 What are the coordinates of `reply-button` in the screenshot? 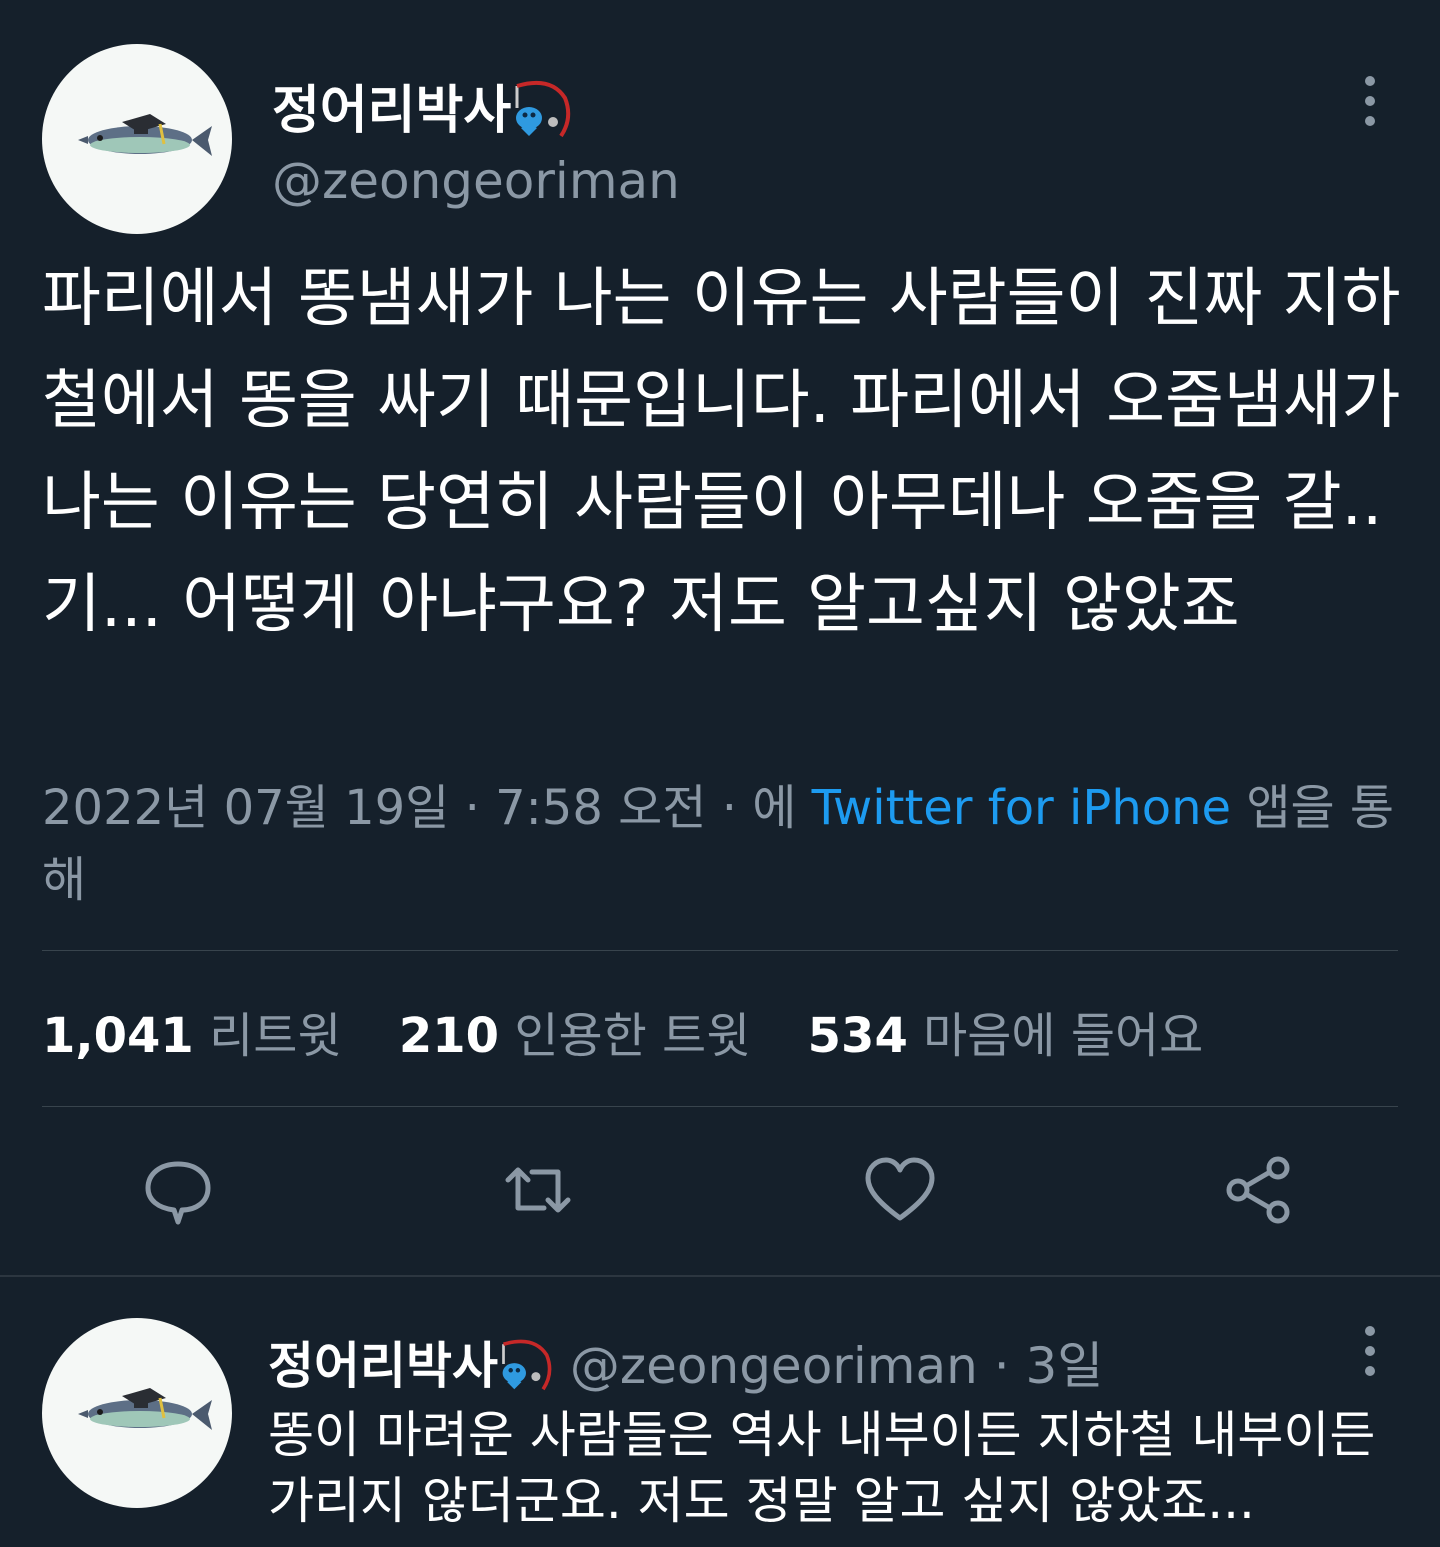 It's located at (178, 1190).